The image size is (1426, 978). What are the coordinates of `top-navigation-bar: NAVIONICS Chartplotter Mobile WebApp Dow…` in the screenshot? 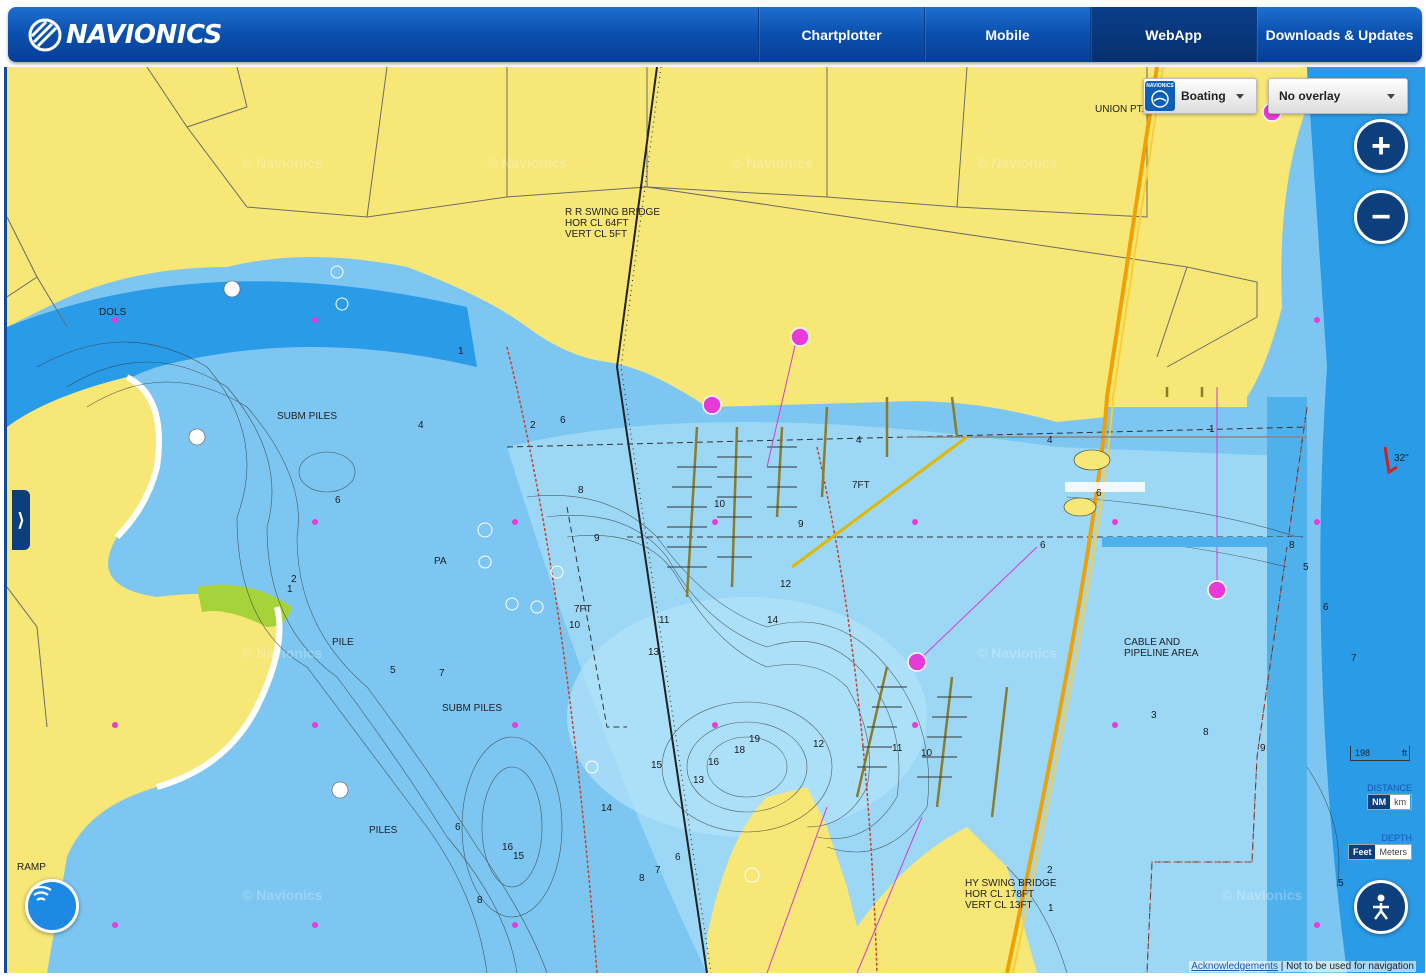 It's located at (715, 34).